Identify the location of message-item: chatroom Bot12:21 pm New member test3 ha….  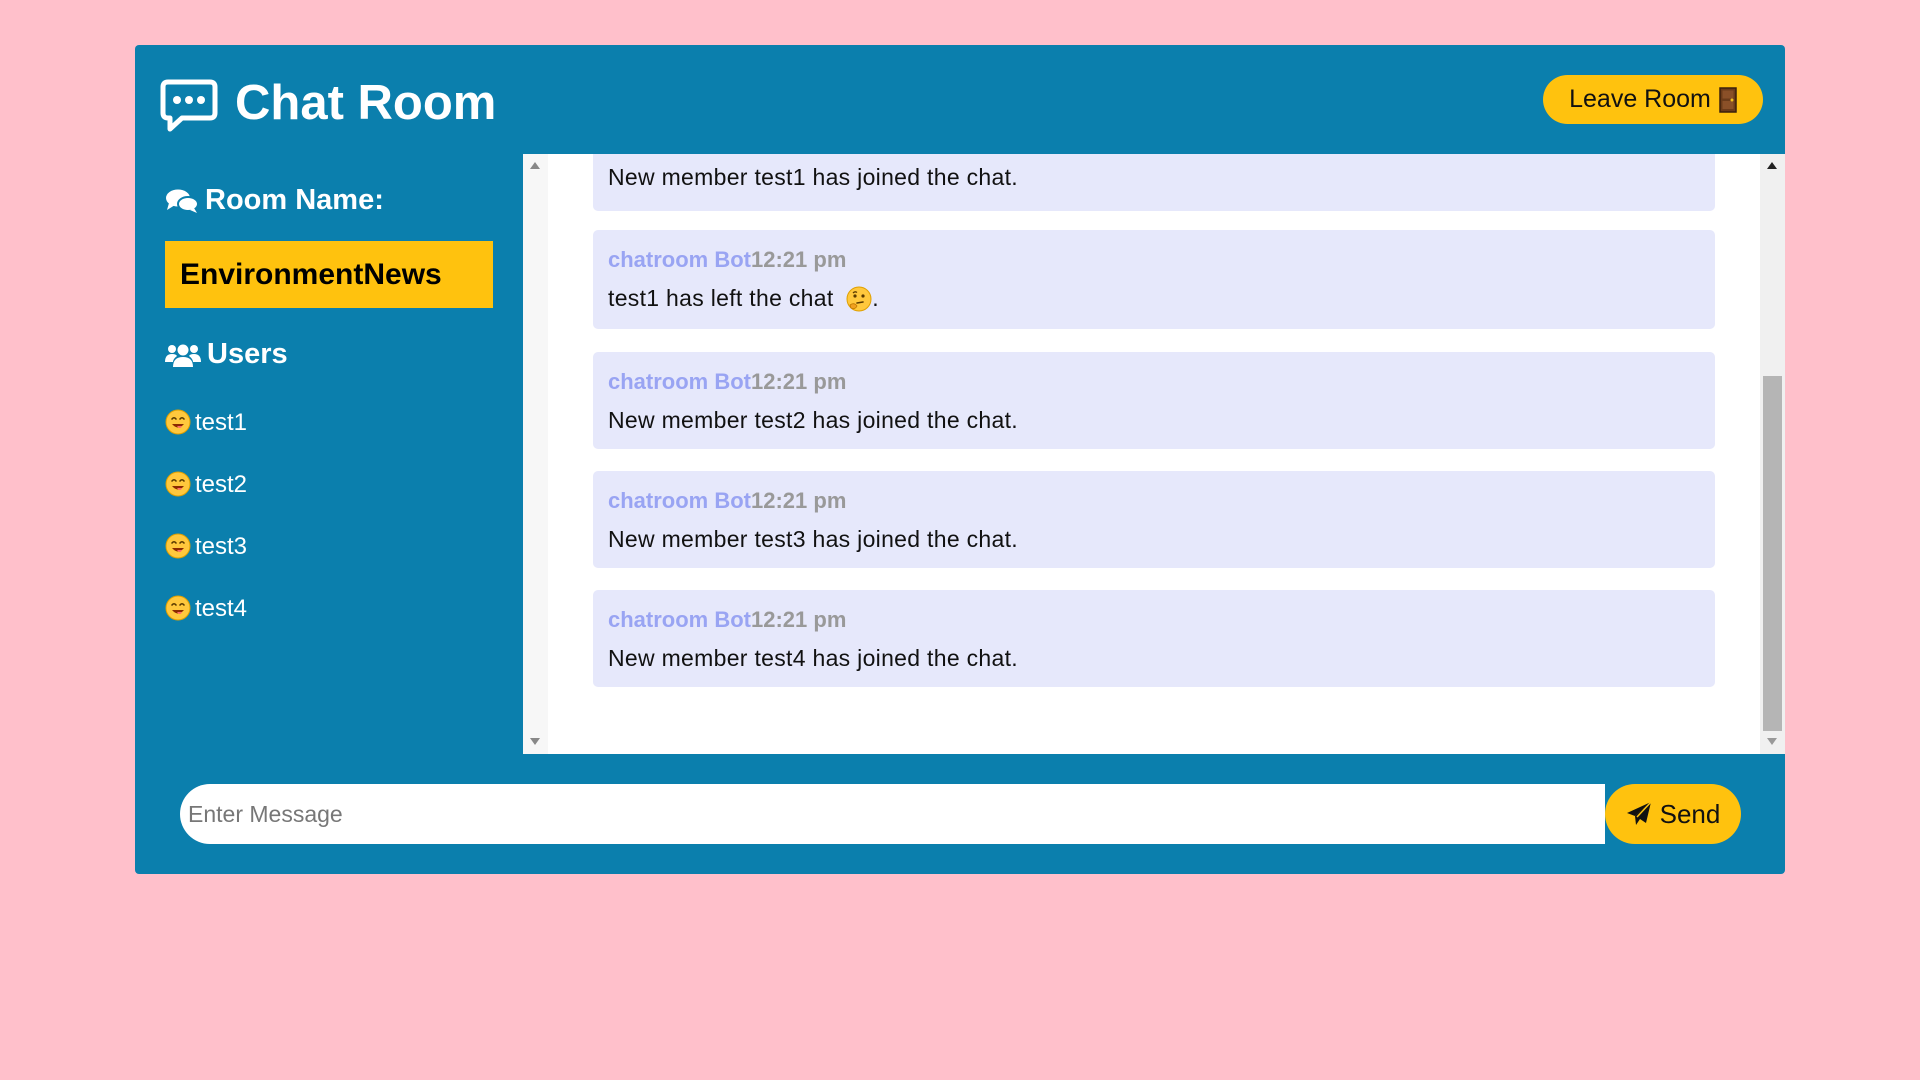
(1154, 519).